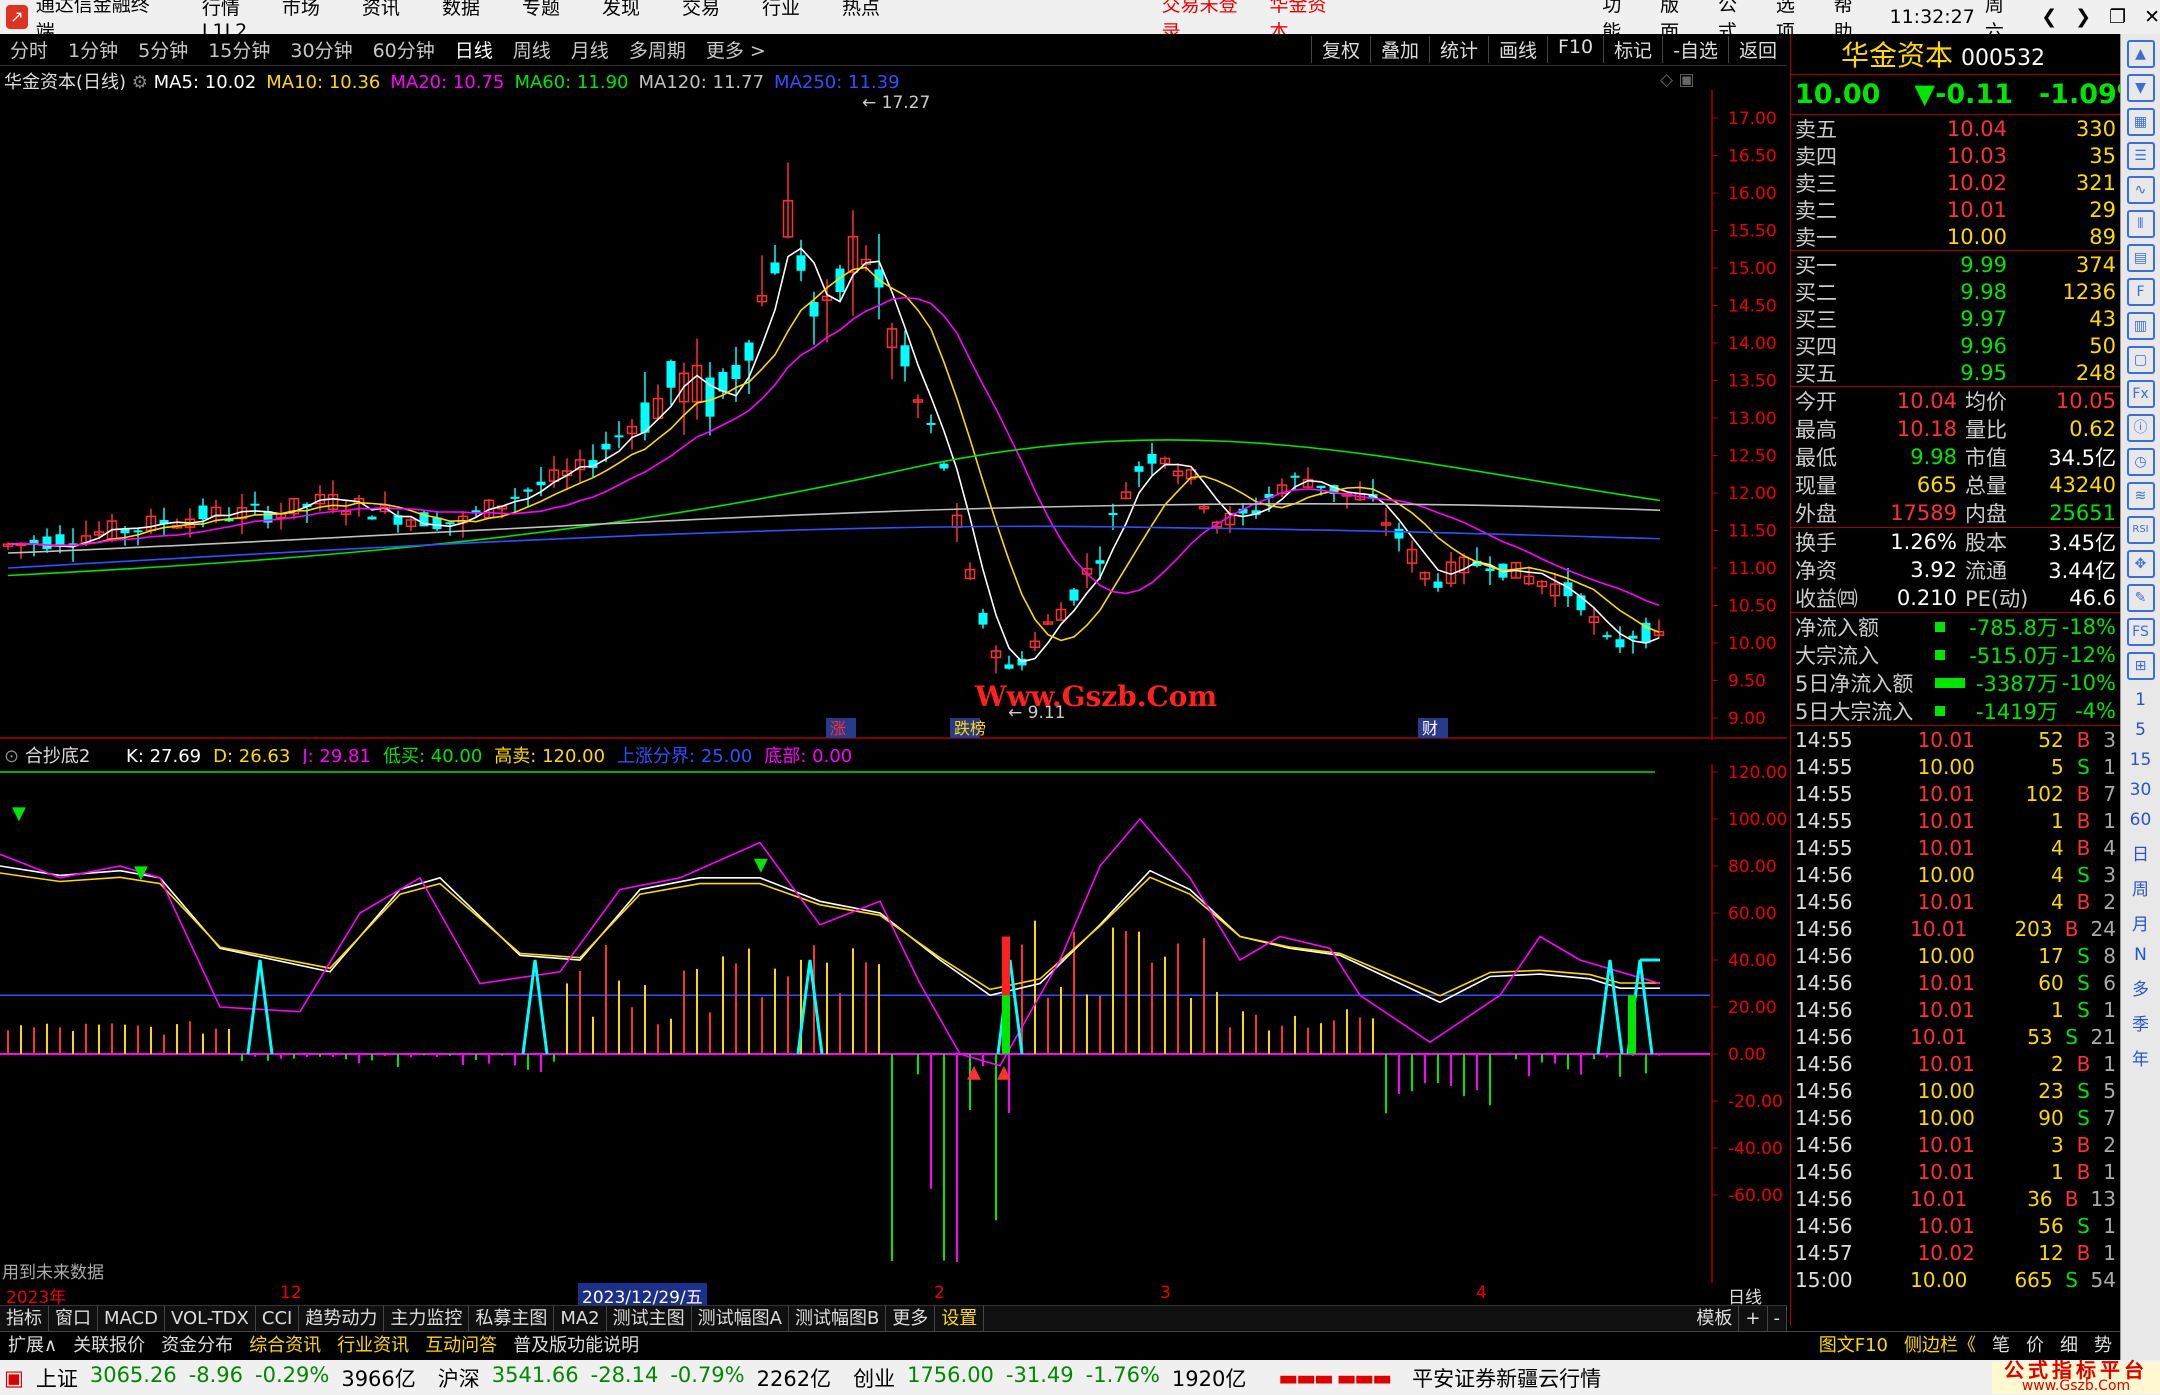  I want to click on indicator-tab: MACD, so click(131, 1318).